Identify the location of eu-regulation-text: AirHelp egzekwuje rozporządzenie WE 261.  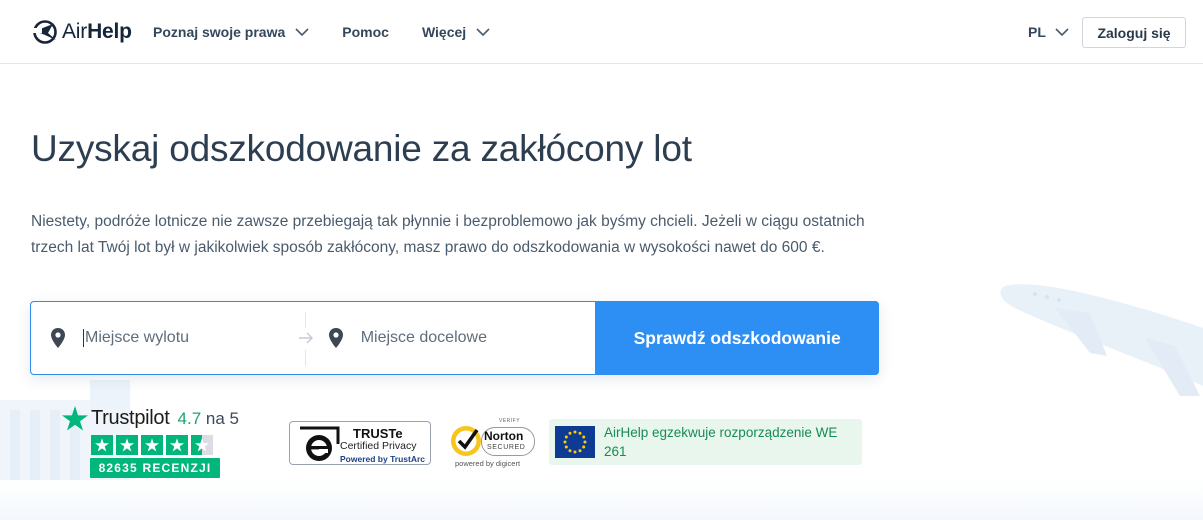
(721, 442).